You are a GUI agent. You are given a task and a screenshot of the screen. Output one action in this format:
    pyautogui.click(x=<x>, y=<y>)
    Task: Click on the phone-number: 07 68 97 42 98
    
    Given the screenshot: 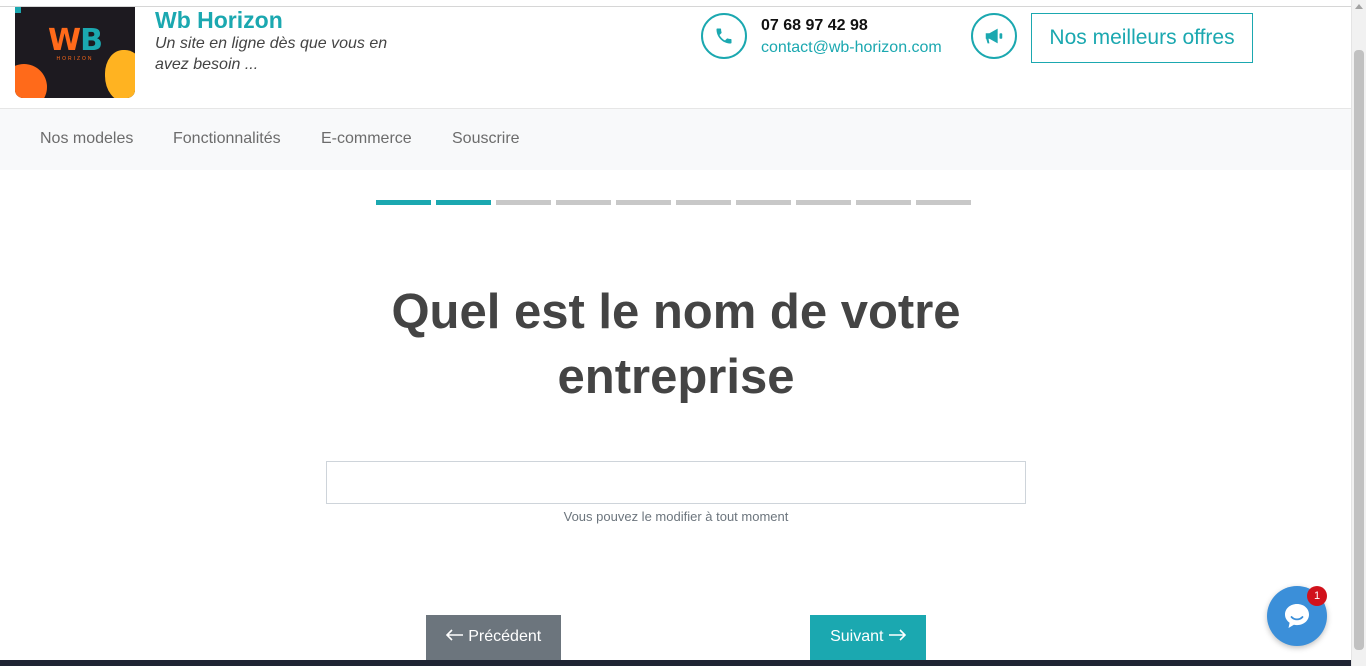 What is the action you would take?
    pyautogui.click(x=814, y=26)
    